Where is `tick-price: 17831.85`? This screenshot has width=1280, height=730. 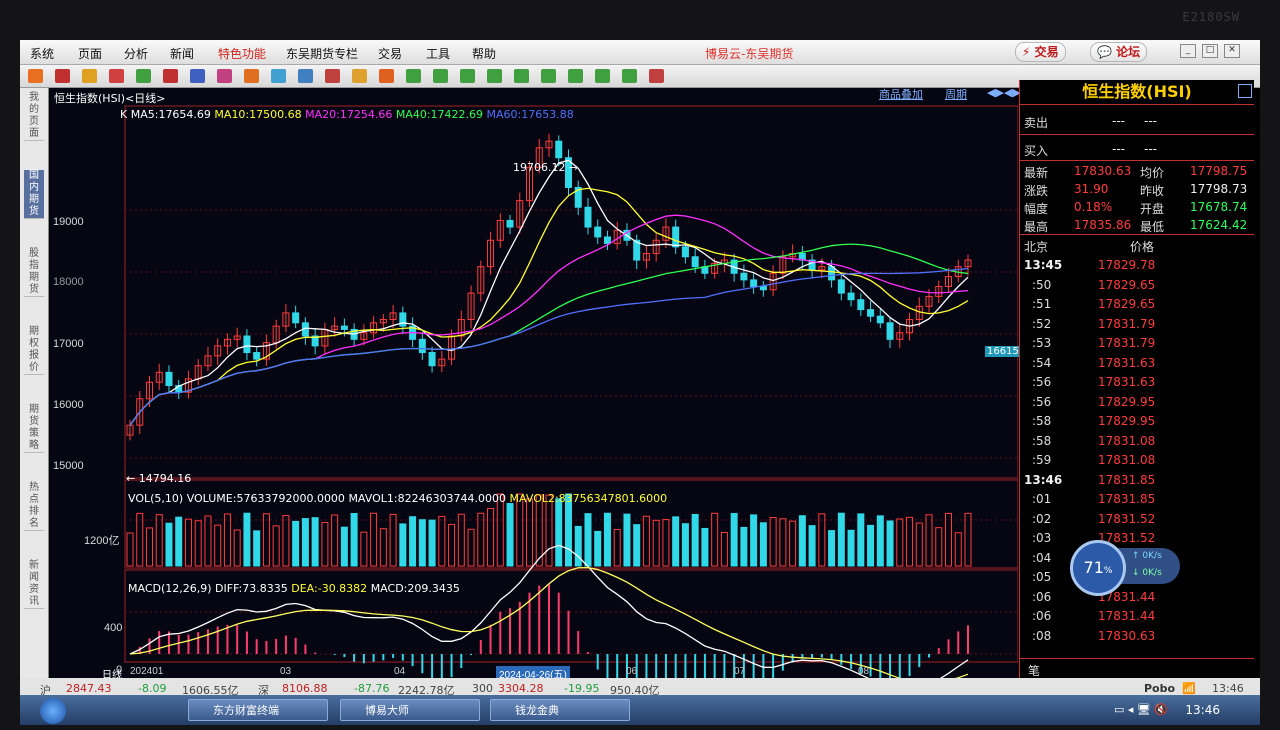
tick-price: 17831.85 is located at coordinates (1127, 499).